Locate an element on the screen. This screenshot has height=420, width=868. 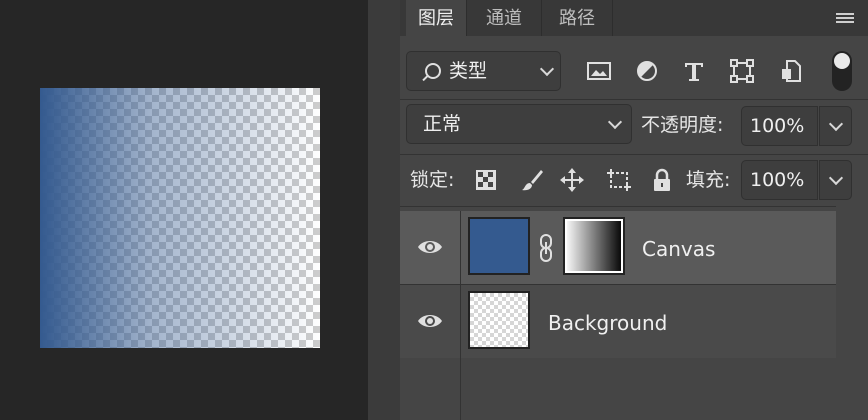
scrollbar-track is located at coordinates (852, 313).